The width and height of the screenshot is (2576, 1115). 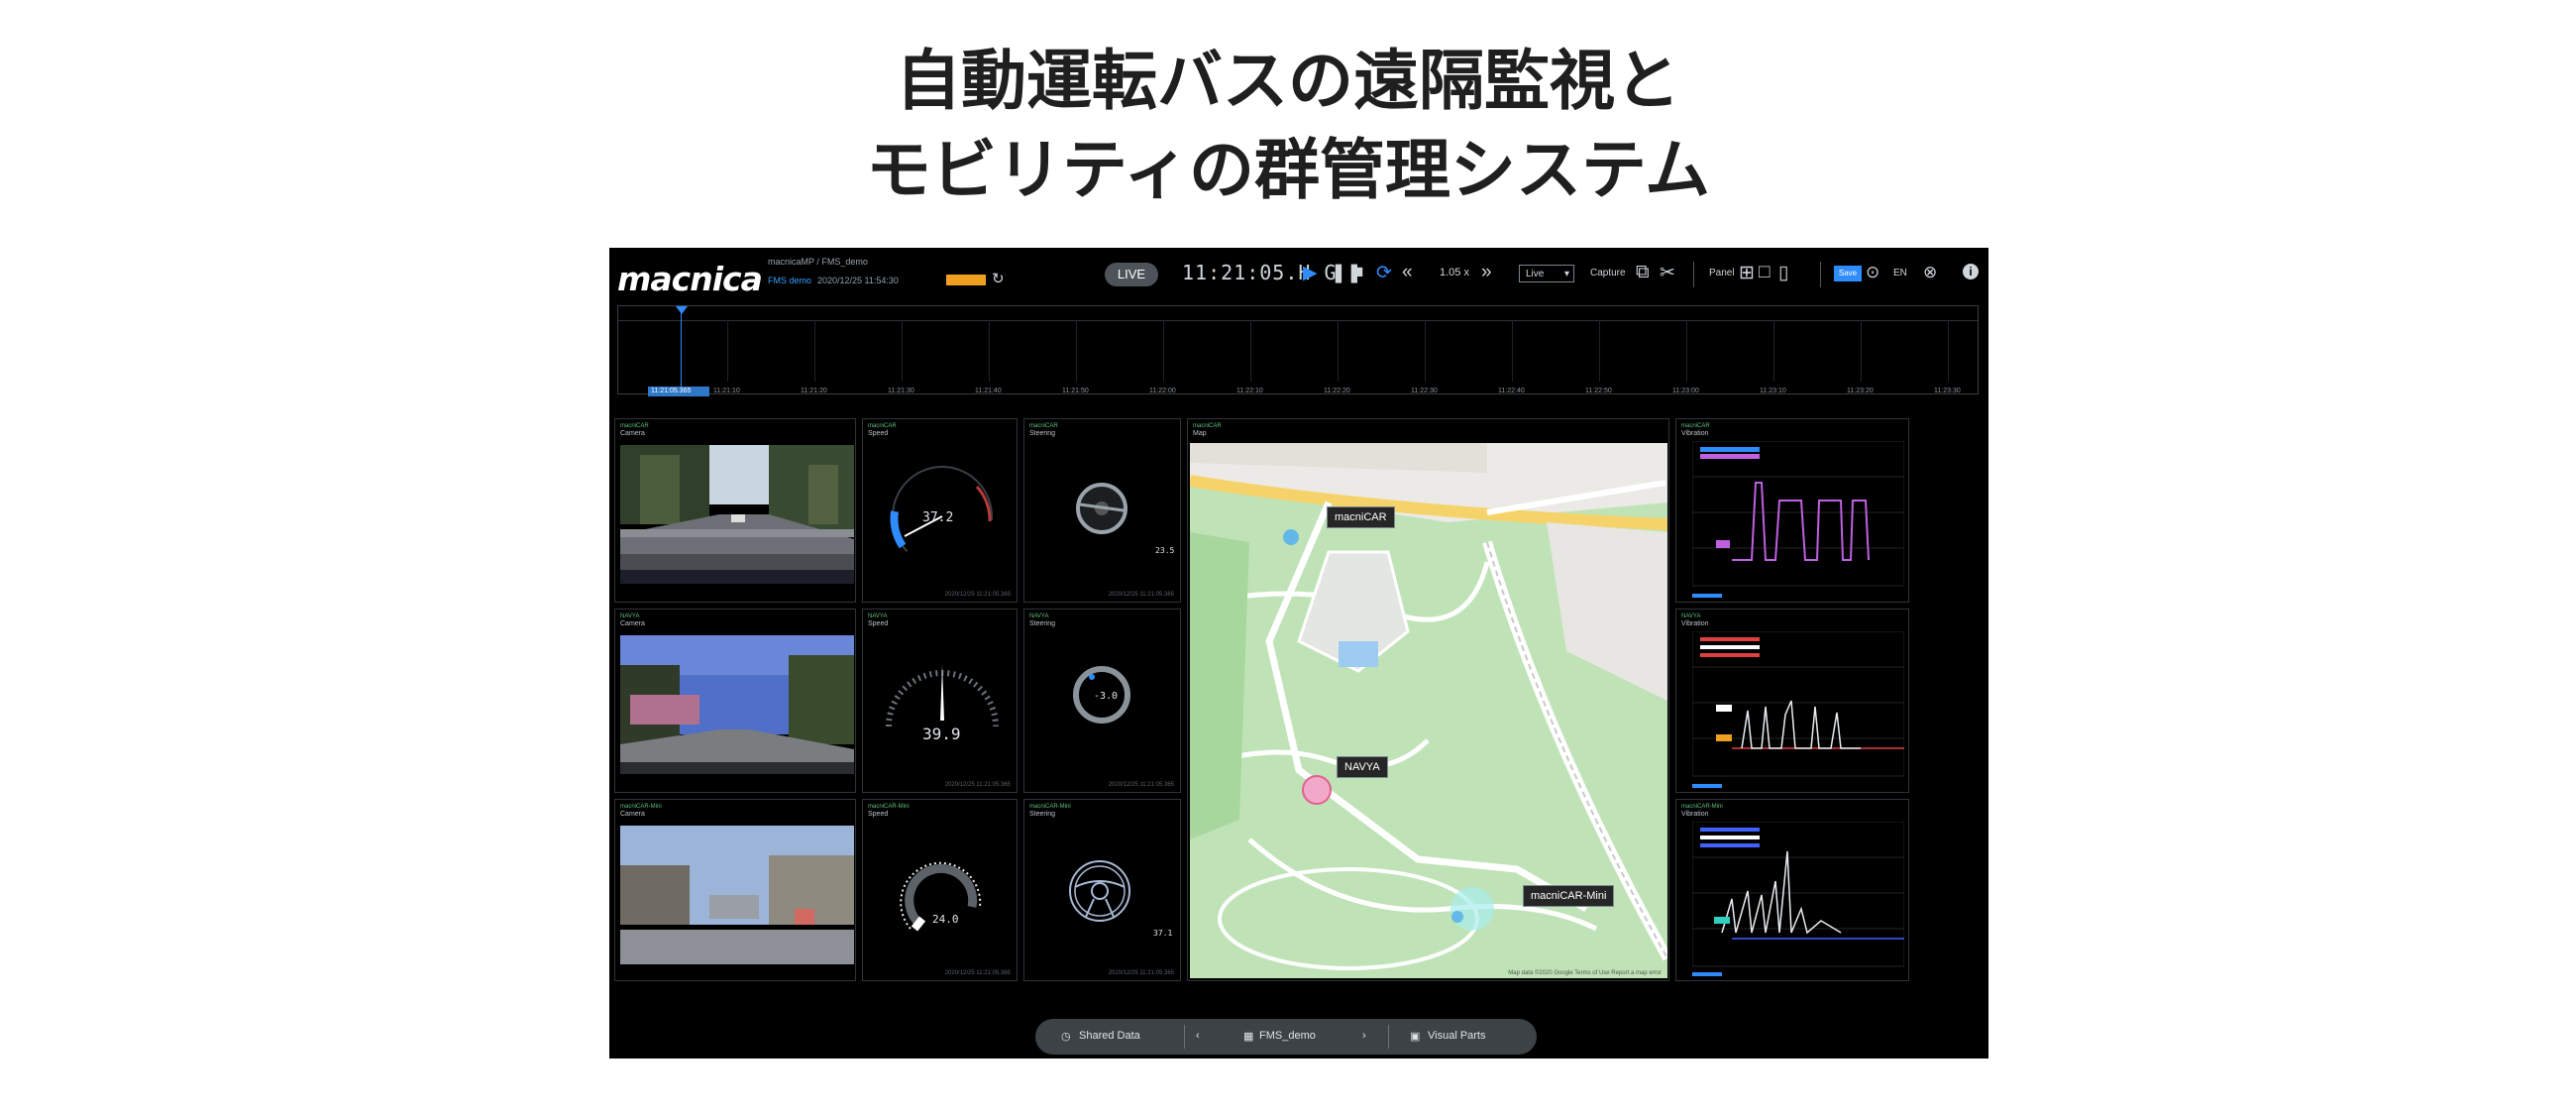 What do you see at coordinates (1109, 1036) in the screenshot?
I see `shared-data-button: Shared Data` at bounding box center [1109, 1036].